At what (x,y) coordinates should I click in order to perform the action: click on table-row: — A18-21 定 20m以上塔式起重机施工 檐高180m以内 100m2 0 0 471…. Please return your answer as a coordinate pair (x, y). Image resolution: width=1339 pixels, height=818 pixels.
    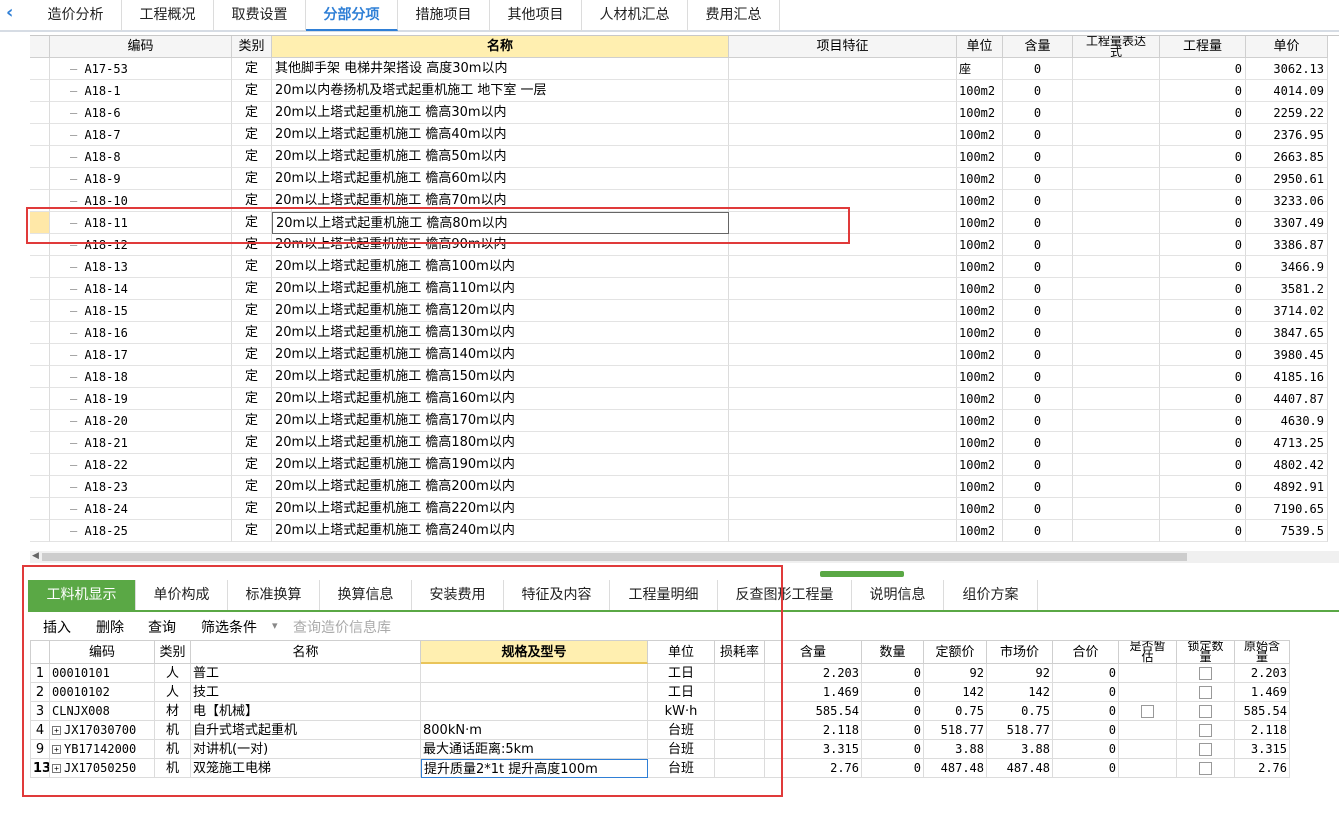
    Looking at the image, I should click on (684, 443).